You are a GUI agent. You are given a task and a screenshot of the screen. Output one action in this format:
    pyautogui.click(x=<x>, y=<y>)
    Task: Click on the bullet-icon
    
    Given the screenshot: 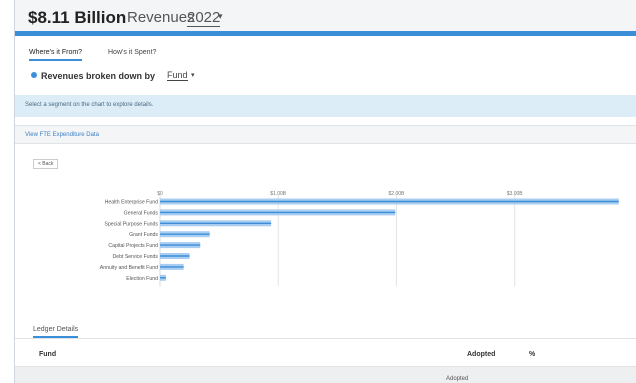 What is the action you would take?
    pyautogui.click(x=34, y=75)
    